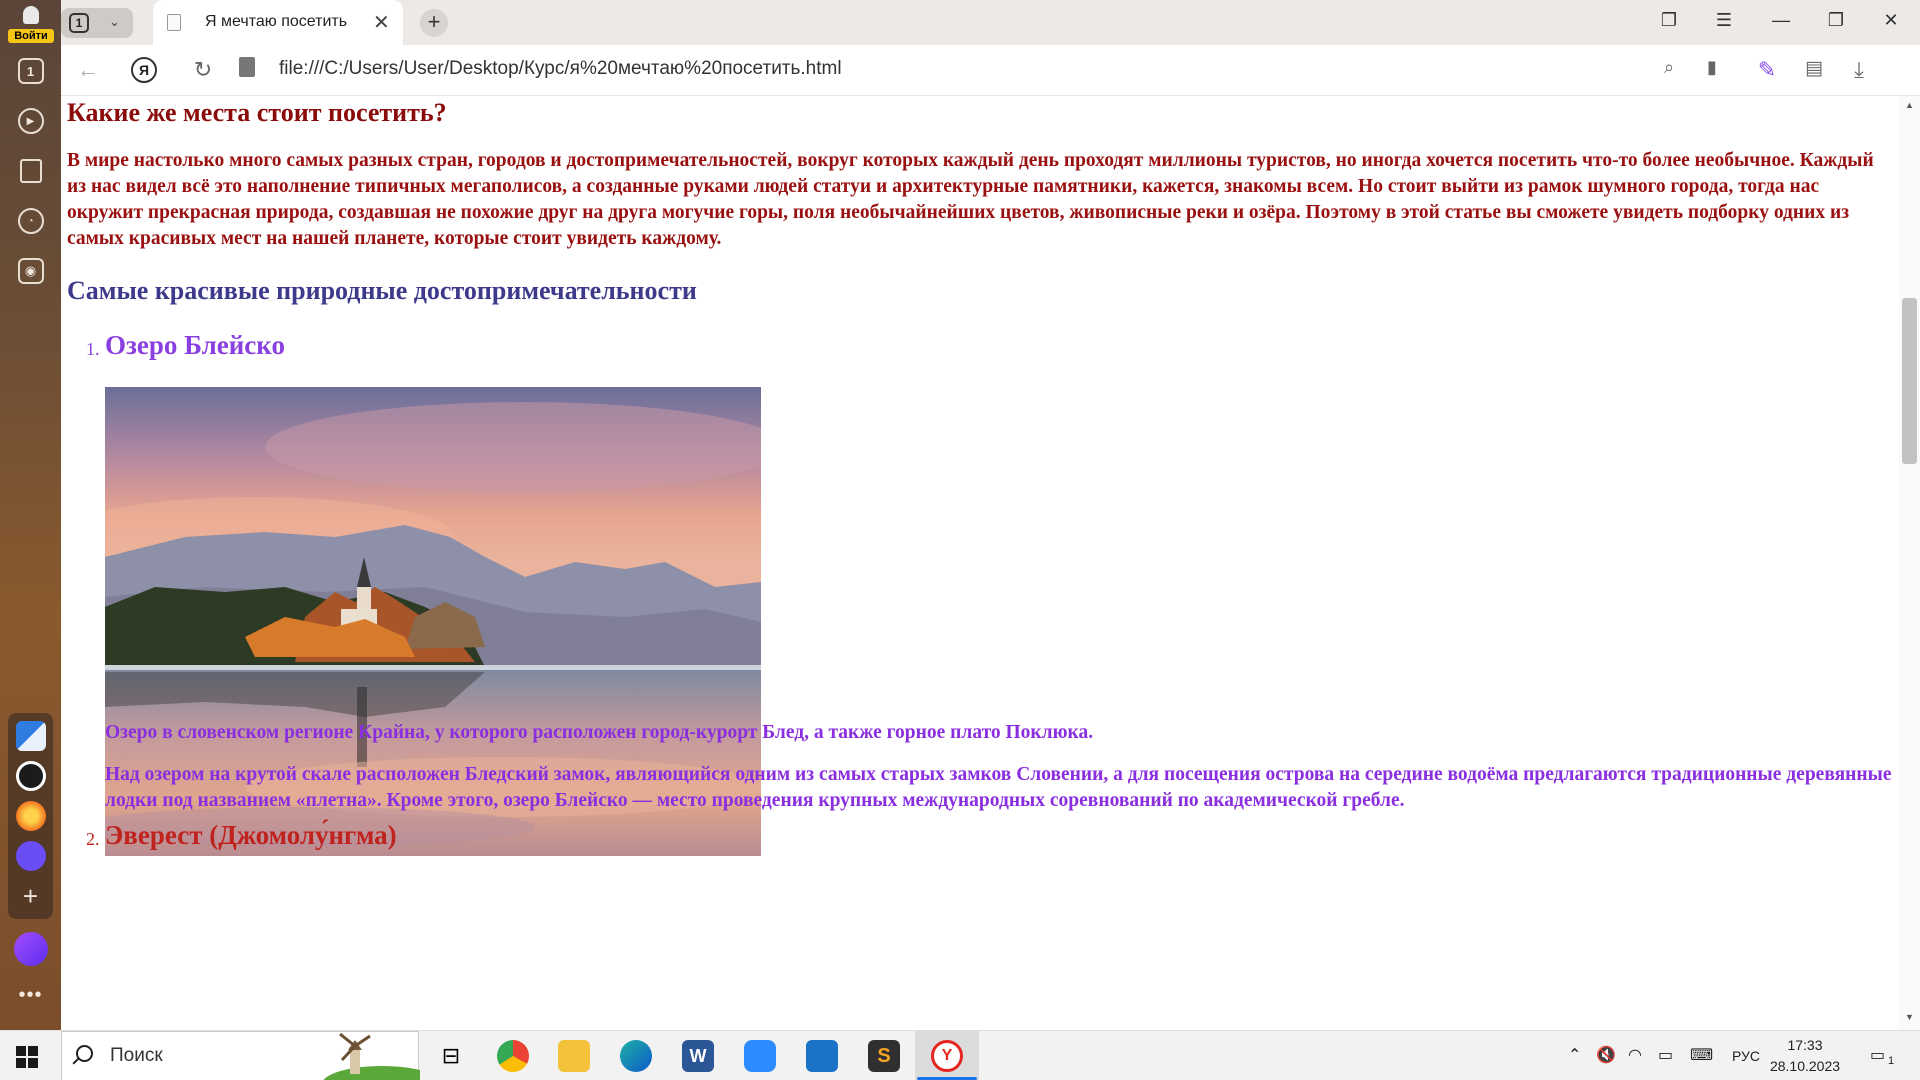 This screenshot has height=1080, width=1920. Describe the element at coordinates (93, 839) in the screenshot. I see `list-number: 2.` at that location.